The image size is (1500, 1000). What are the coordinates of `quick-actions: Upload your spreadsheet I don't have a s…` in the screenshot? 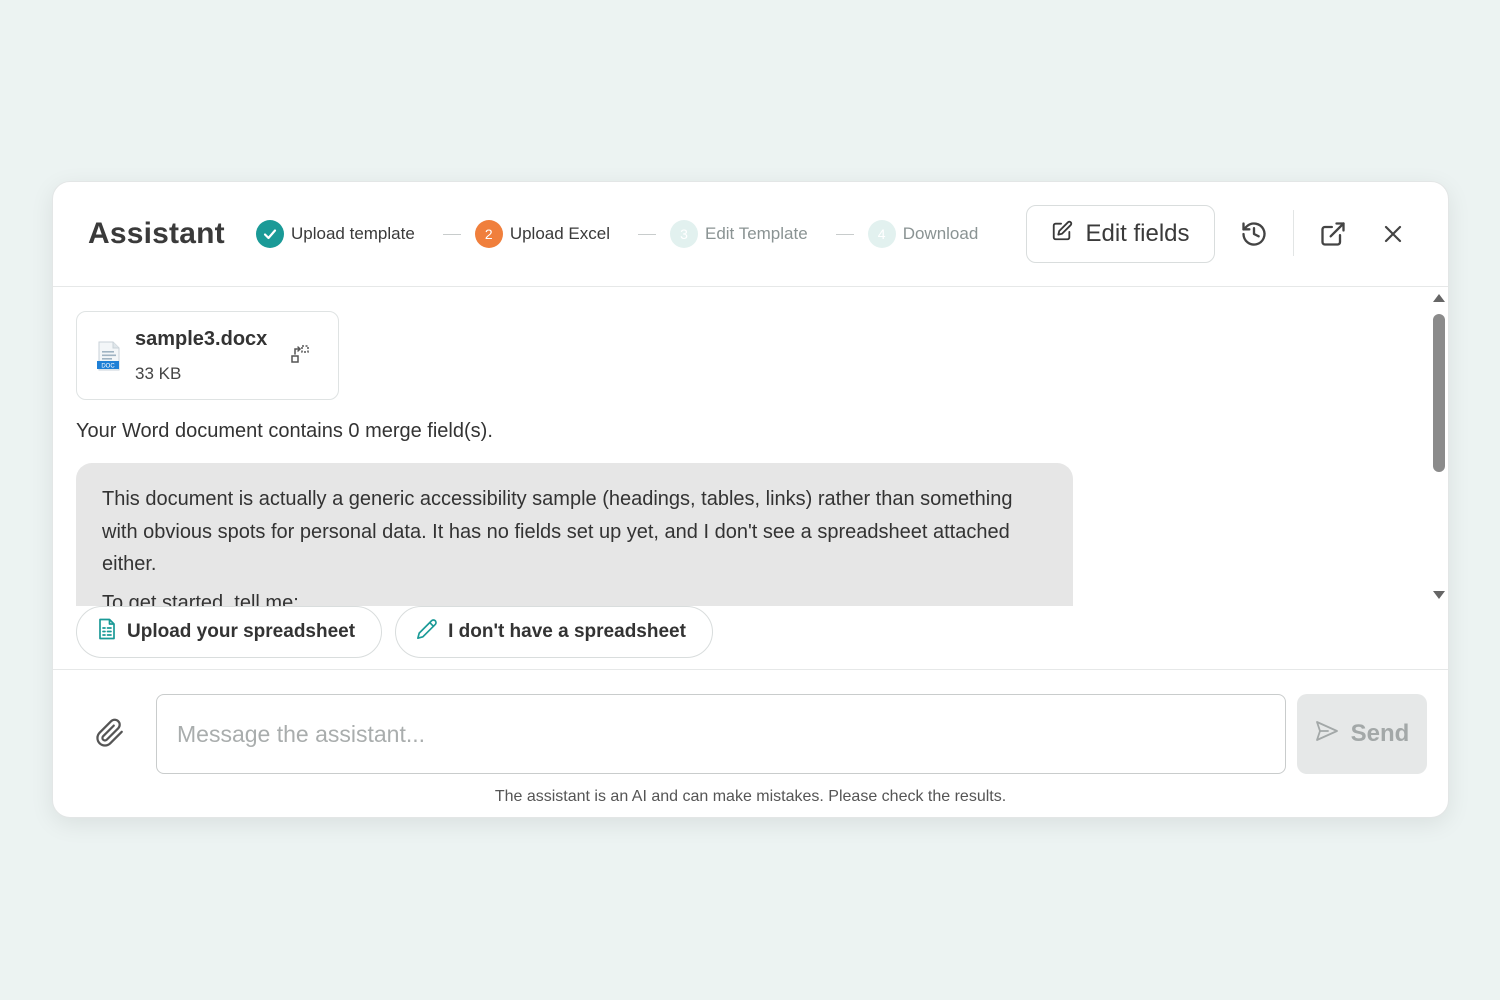 It's located at (394, 632).